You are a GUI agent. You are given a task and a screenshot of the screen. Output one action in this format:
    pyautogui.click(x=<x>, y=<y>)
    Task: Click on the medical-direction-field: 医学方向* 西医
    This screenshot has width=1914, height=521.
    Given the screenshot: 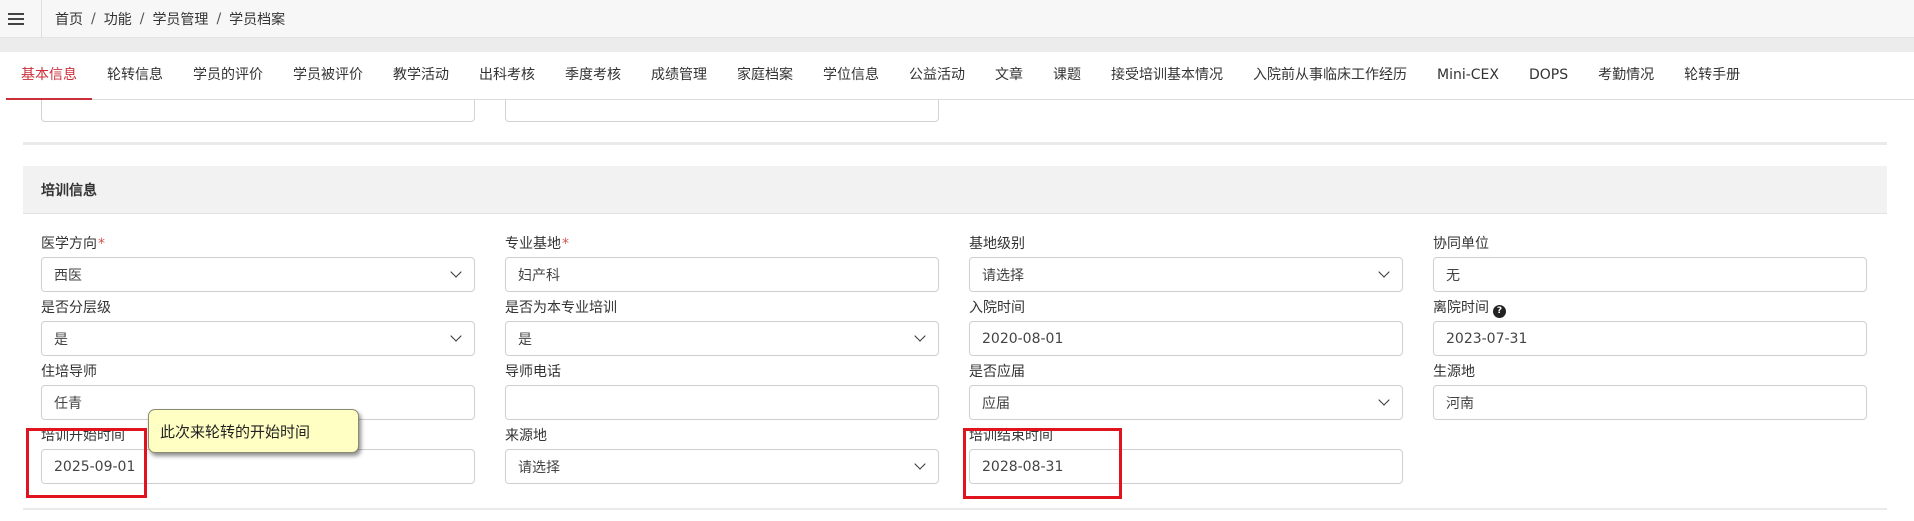 What is the action you would take?
    pyautogui.click(x=258, y=263)
    